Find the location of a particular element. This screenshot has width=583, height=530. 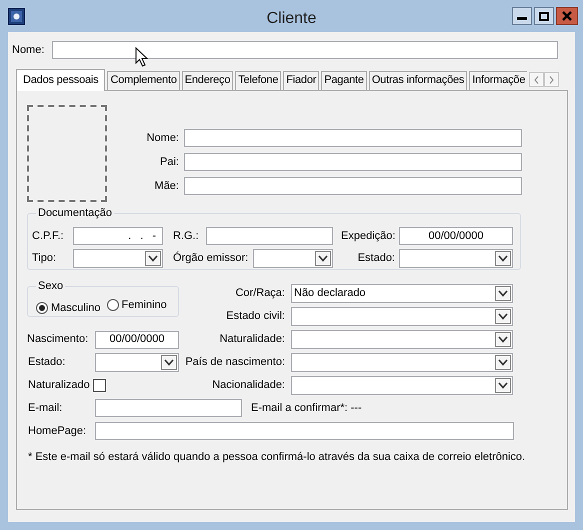

field-label: Mãe: is located at coordinates (166, 186).